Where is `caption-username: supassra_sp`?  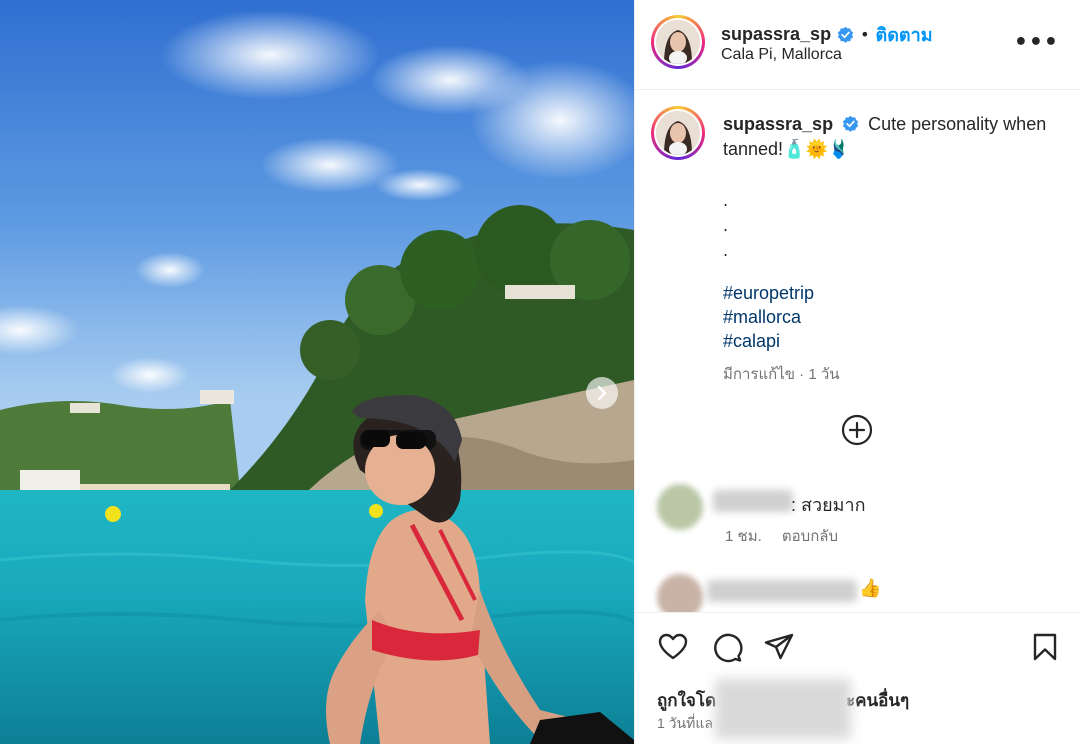 caption-username: supassra_sp is located at coordinates (778, 124).